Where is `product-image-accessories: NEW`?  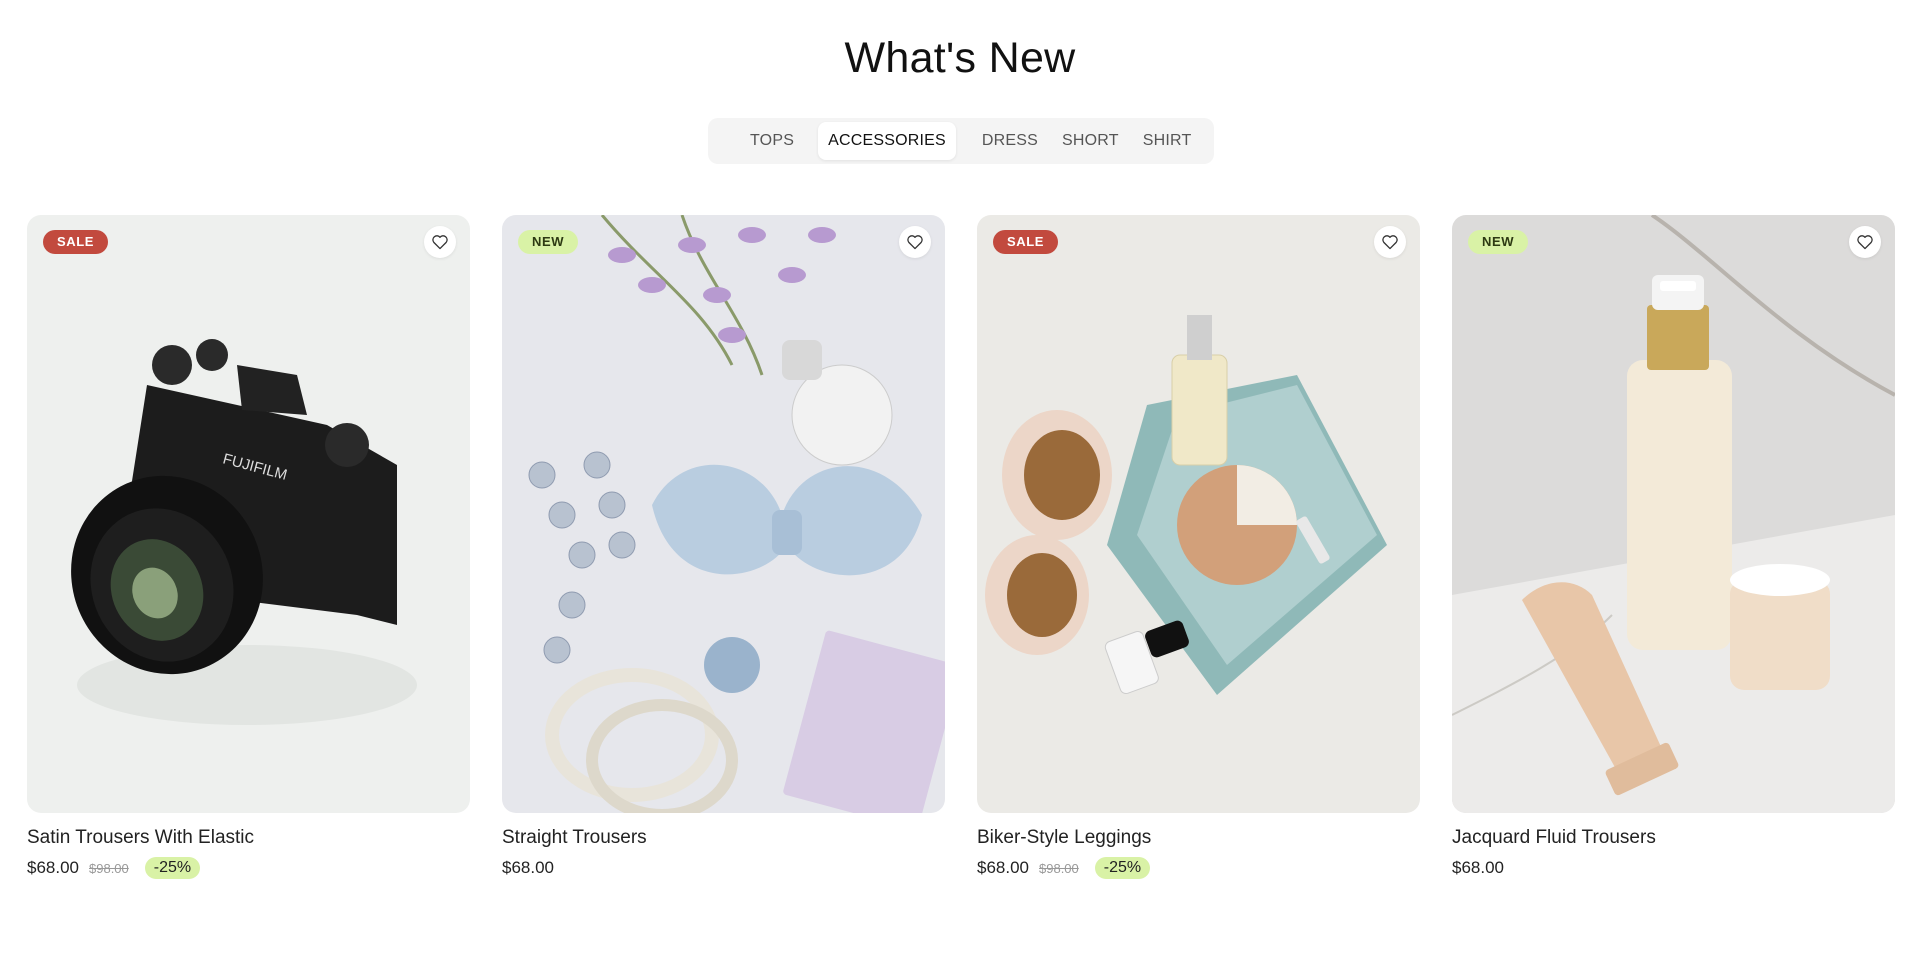
product-image-accessories: NEW is located at coordinates (723, 514).